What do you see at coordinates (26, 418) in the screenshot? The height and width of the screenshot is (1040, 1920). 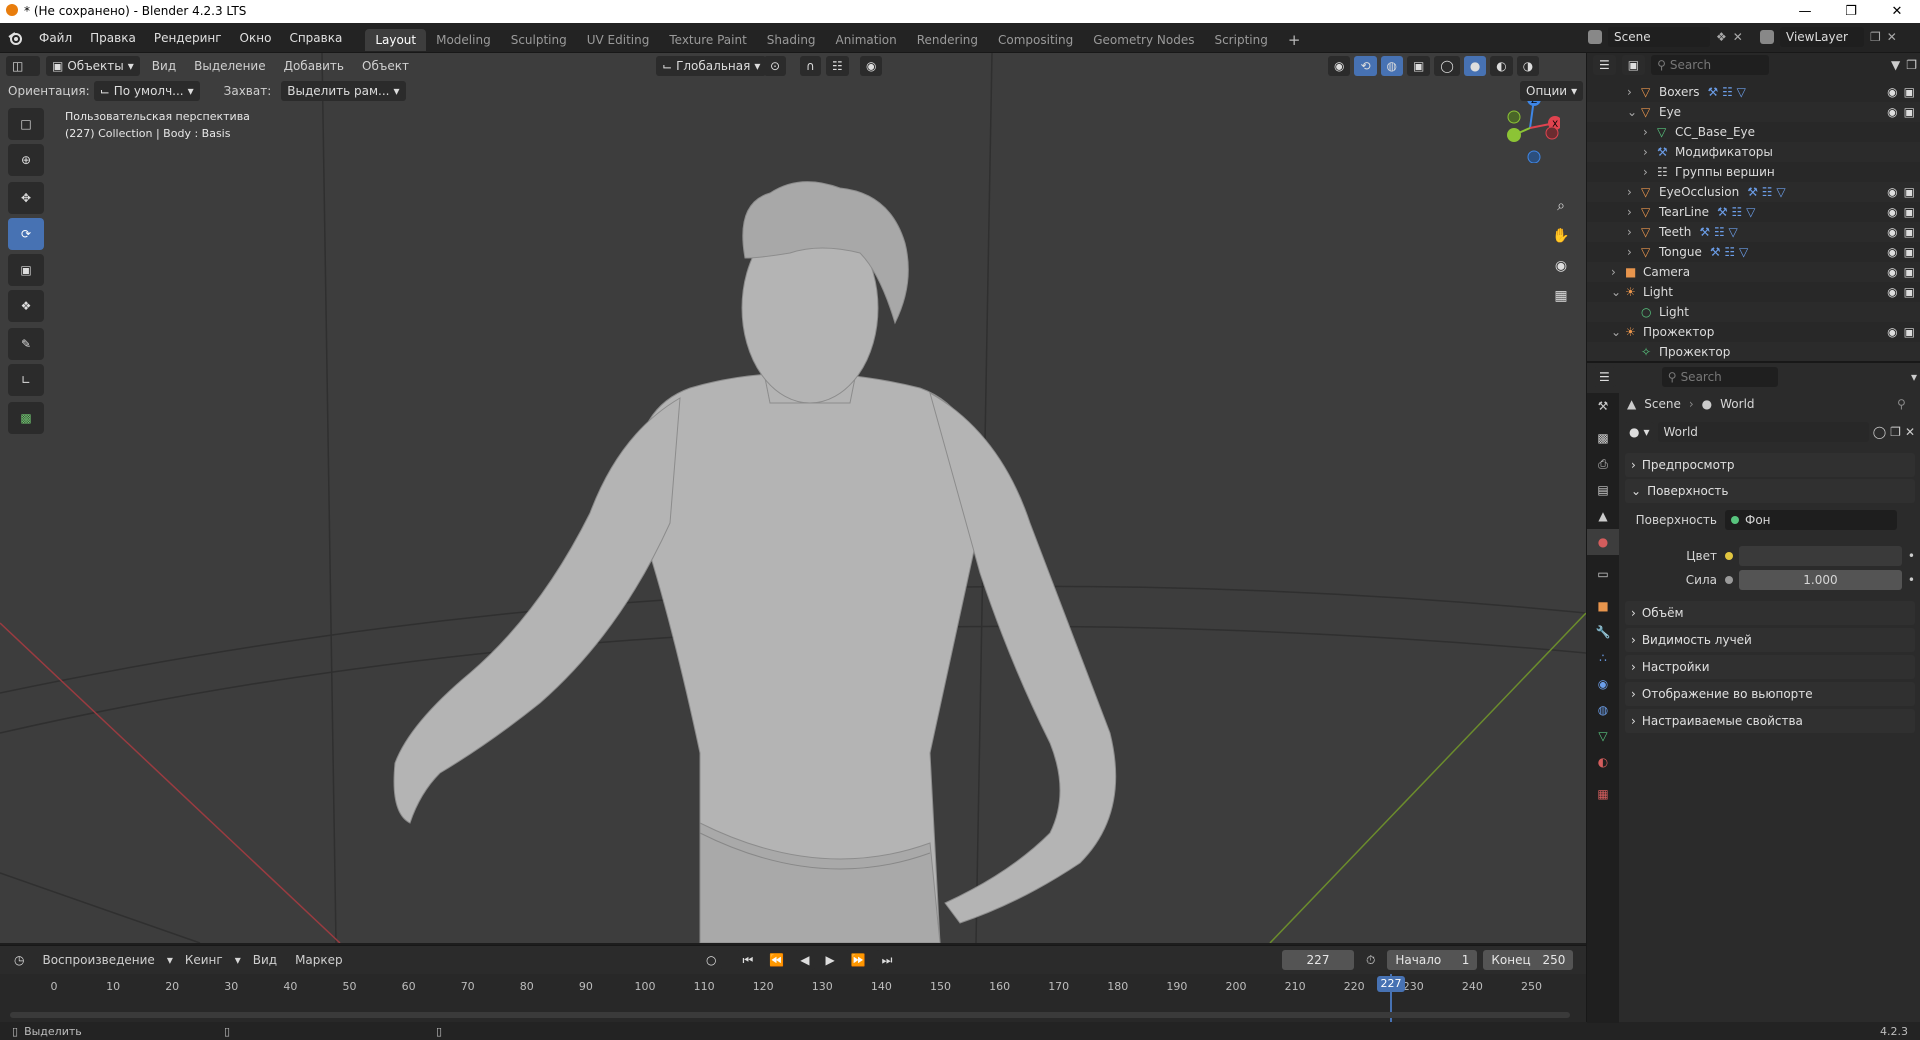 I see `add-cube-tool: ▩` at bounding box center [26, 418].